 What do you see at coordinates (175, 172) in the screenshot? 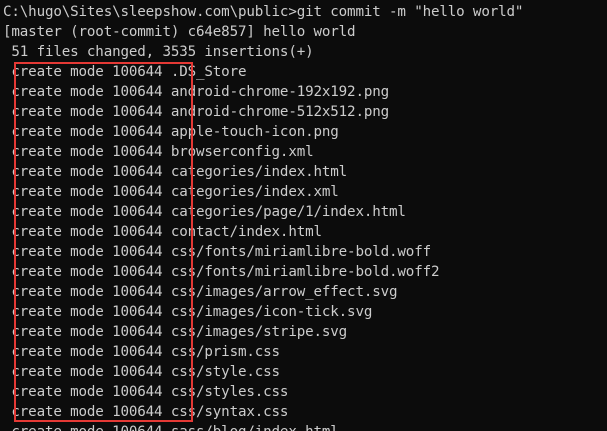
I see `create-mode-line: create mode 100644 categories/index.html` at bounding box center [175, 172].